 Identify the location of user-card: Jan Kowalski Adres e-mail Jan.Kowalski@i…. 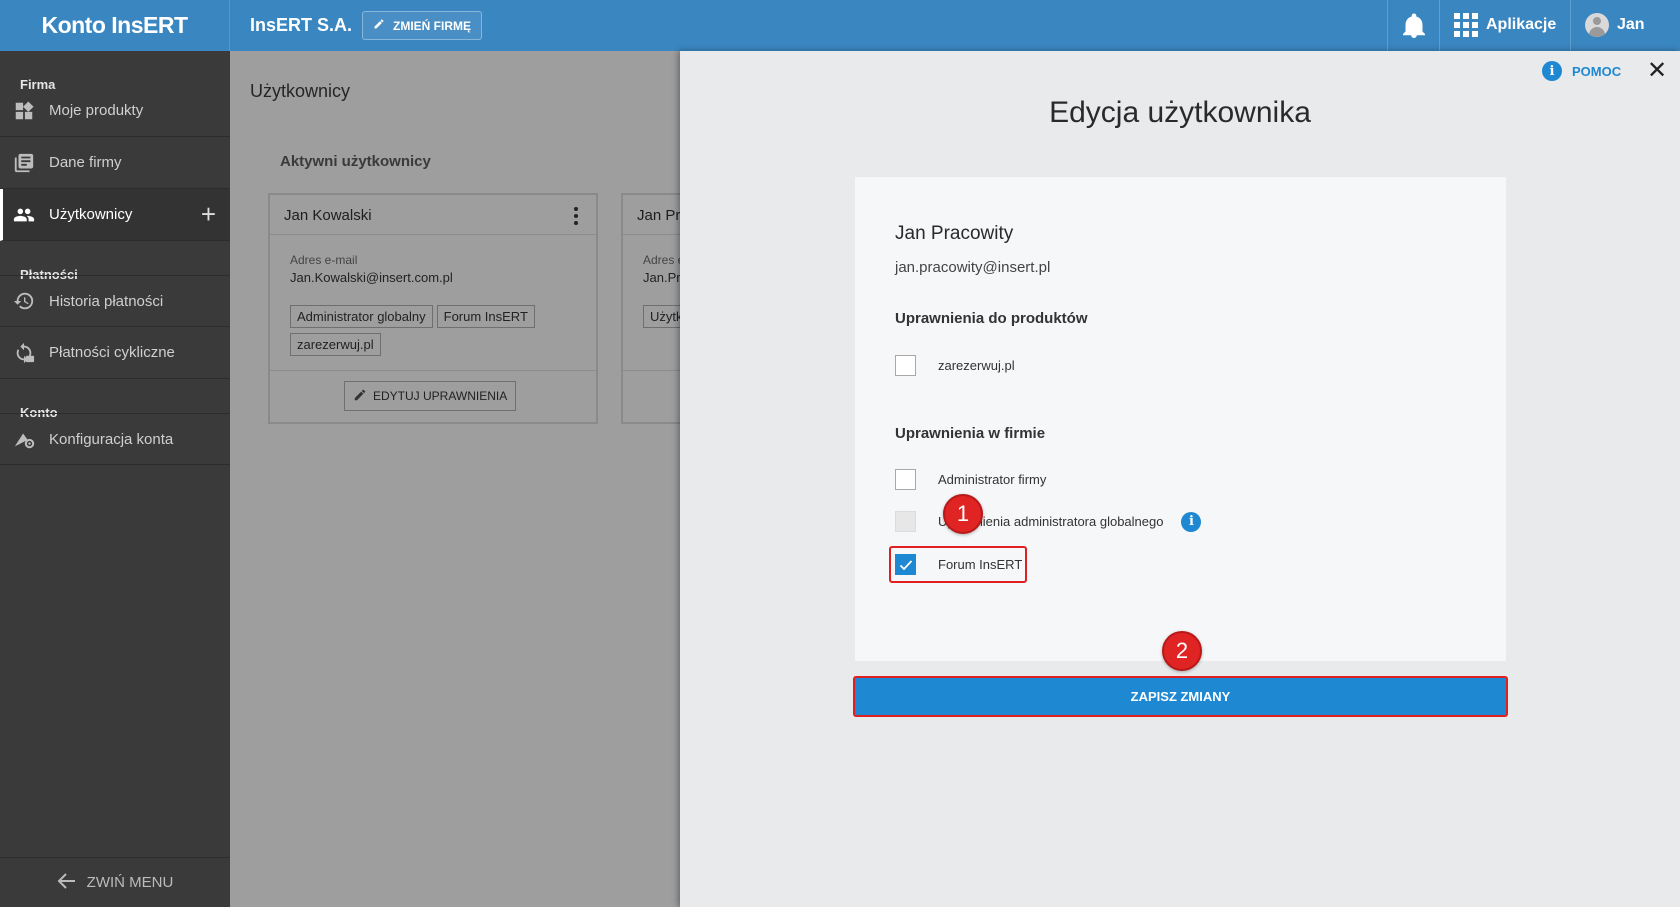
(433, 308).